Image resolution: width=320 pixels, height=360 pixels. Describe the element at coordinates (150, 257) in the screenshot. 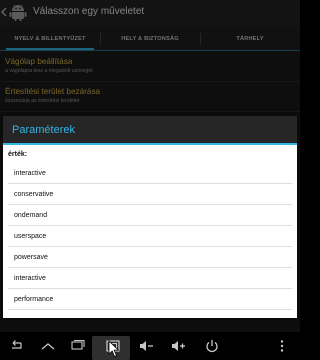

I see `option-item: powersave` at that location.